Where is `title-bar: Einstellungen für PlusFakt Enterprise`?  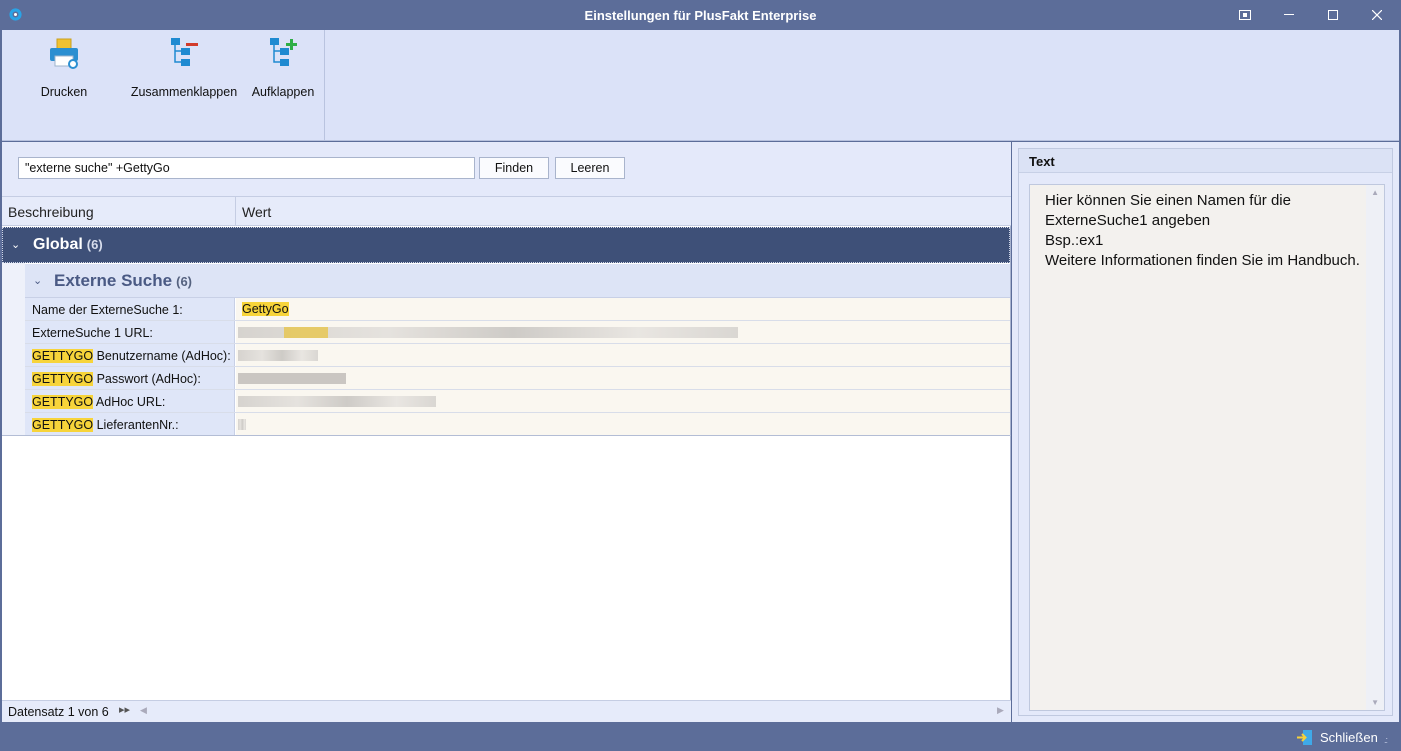
title-bar: Einstellungen für PlusFakt Enterprise is located at coordinates (700, 15).